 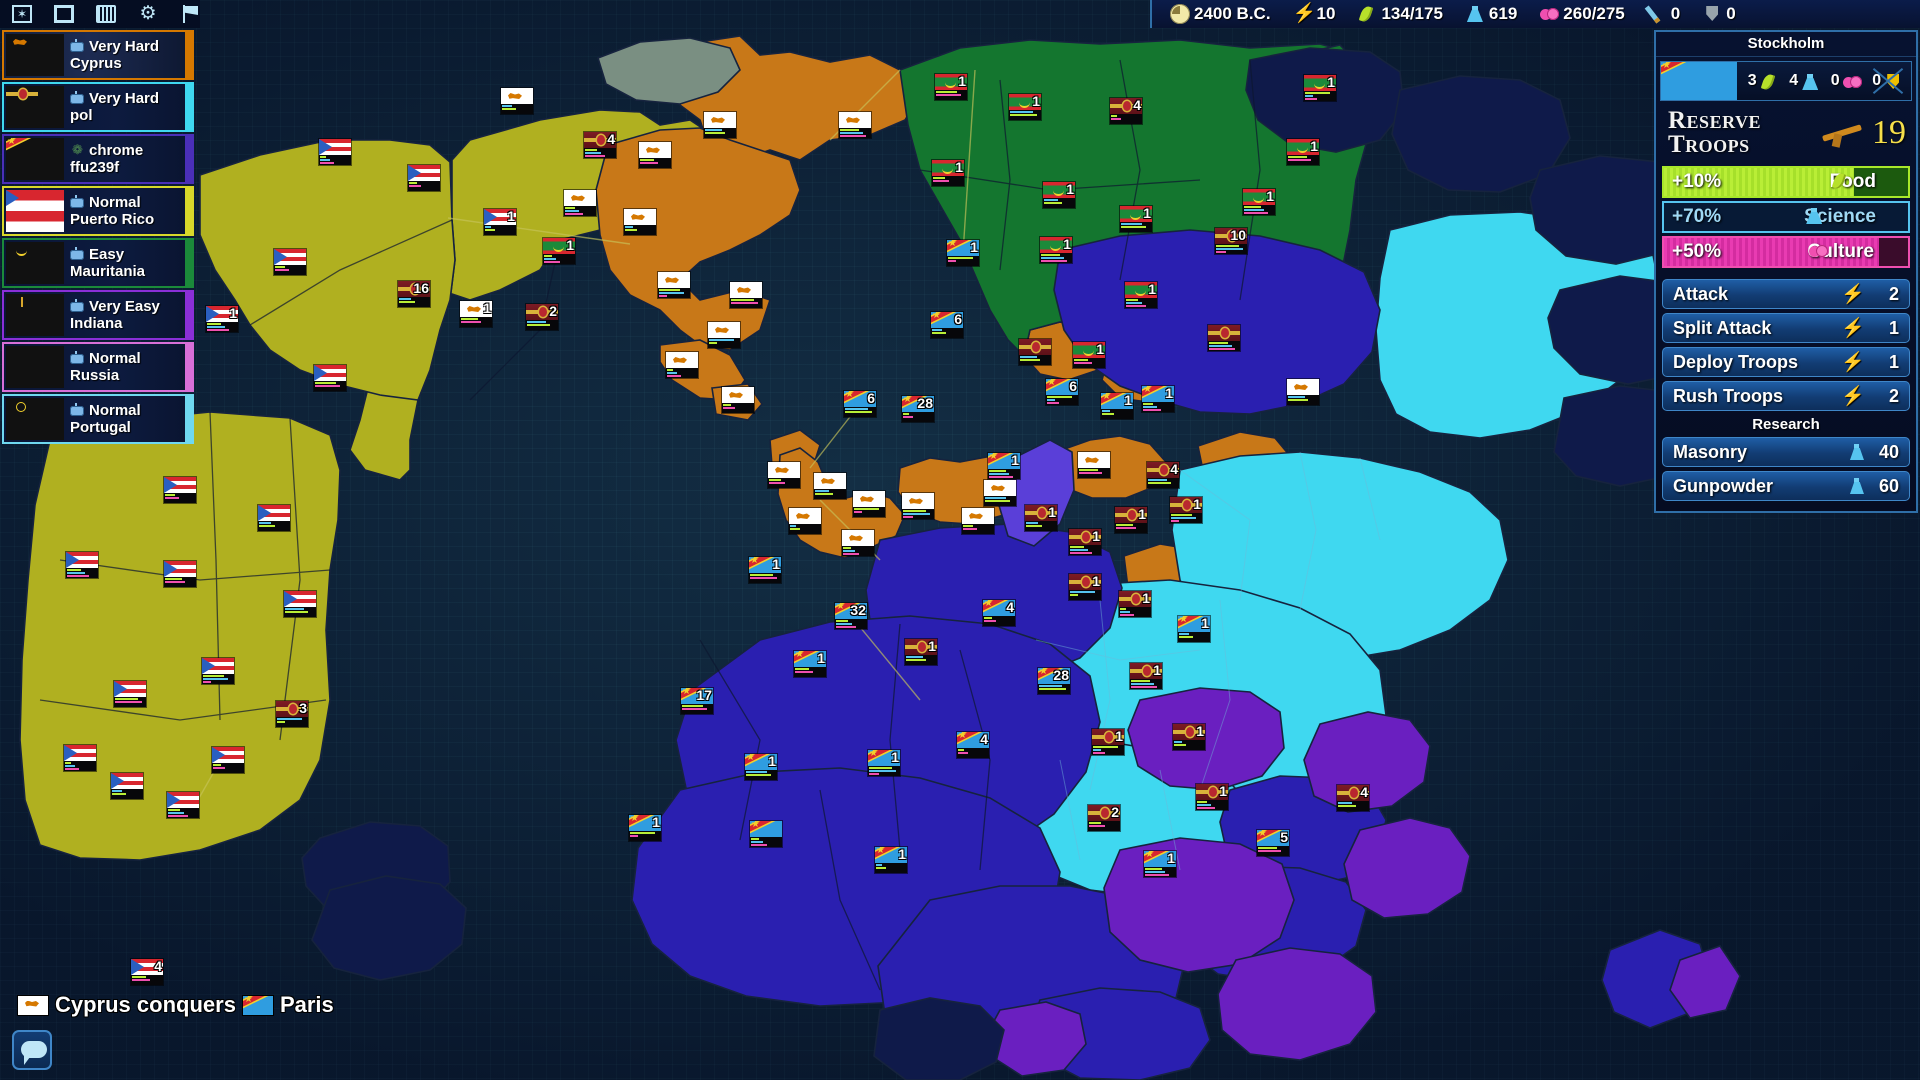 What do you see at coordinates (148, 13) in the screenshot?
I see `gear-icon: ⚙` at bounding box center [148, 13].